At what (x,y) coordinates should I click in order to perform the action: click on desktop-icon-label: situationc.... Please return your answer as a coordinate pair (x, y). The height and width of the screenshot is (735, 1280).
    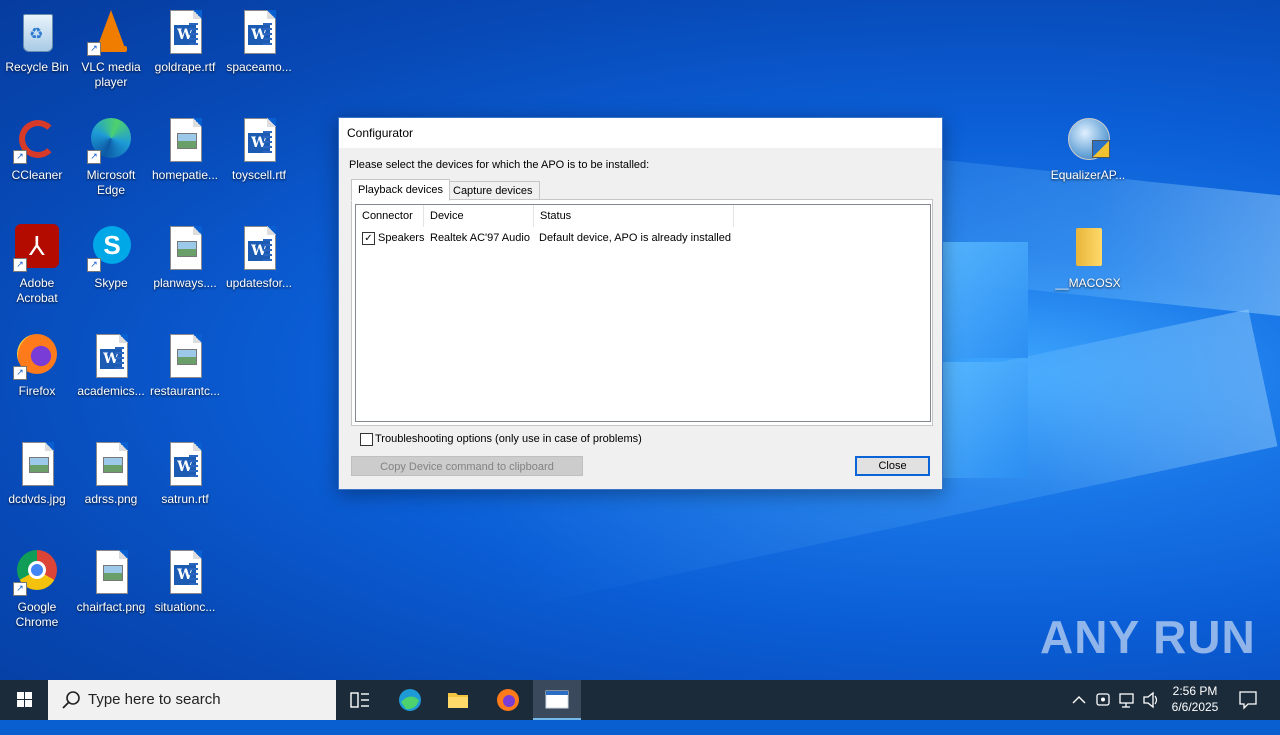
    Looking at the image, I should click on (185, 607).